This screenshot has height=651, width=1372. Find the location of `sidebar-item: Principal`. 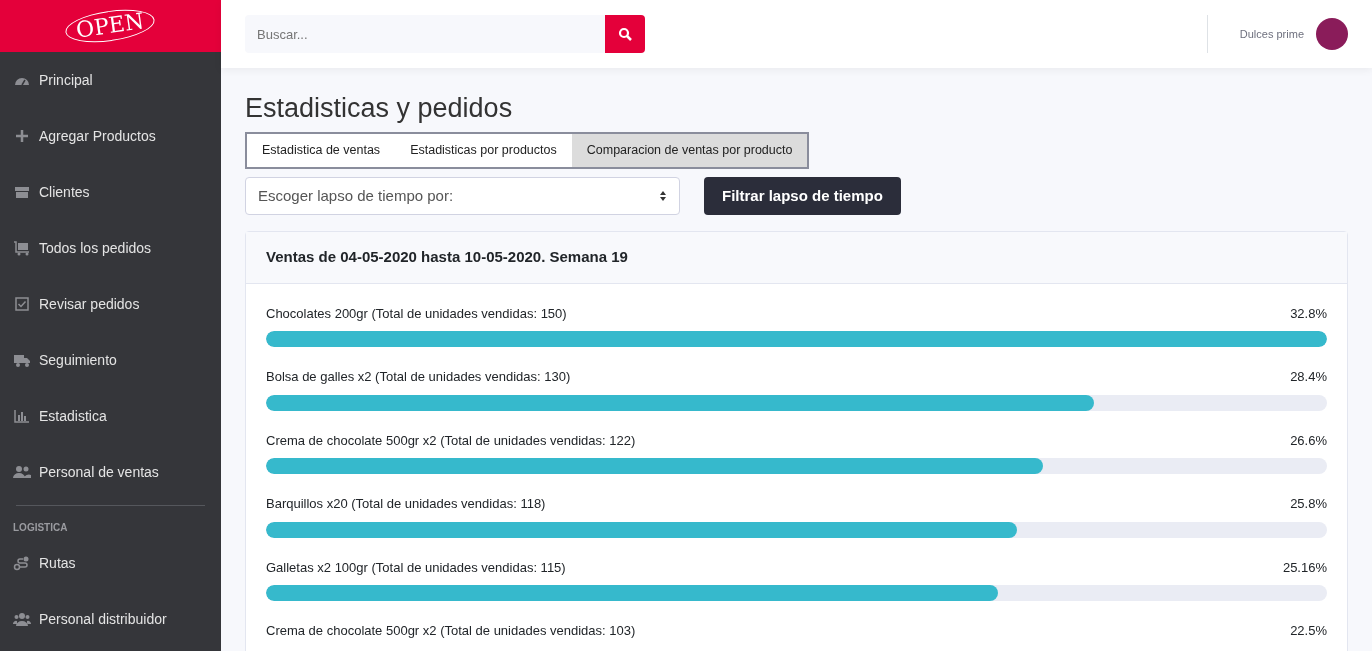

sidebar-item: Principal is located at coordinates (110, 80).